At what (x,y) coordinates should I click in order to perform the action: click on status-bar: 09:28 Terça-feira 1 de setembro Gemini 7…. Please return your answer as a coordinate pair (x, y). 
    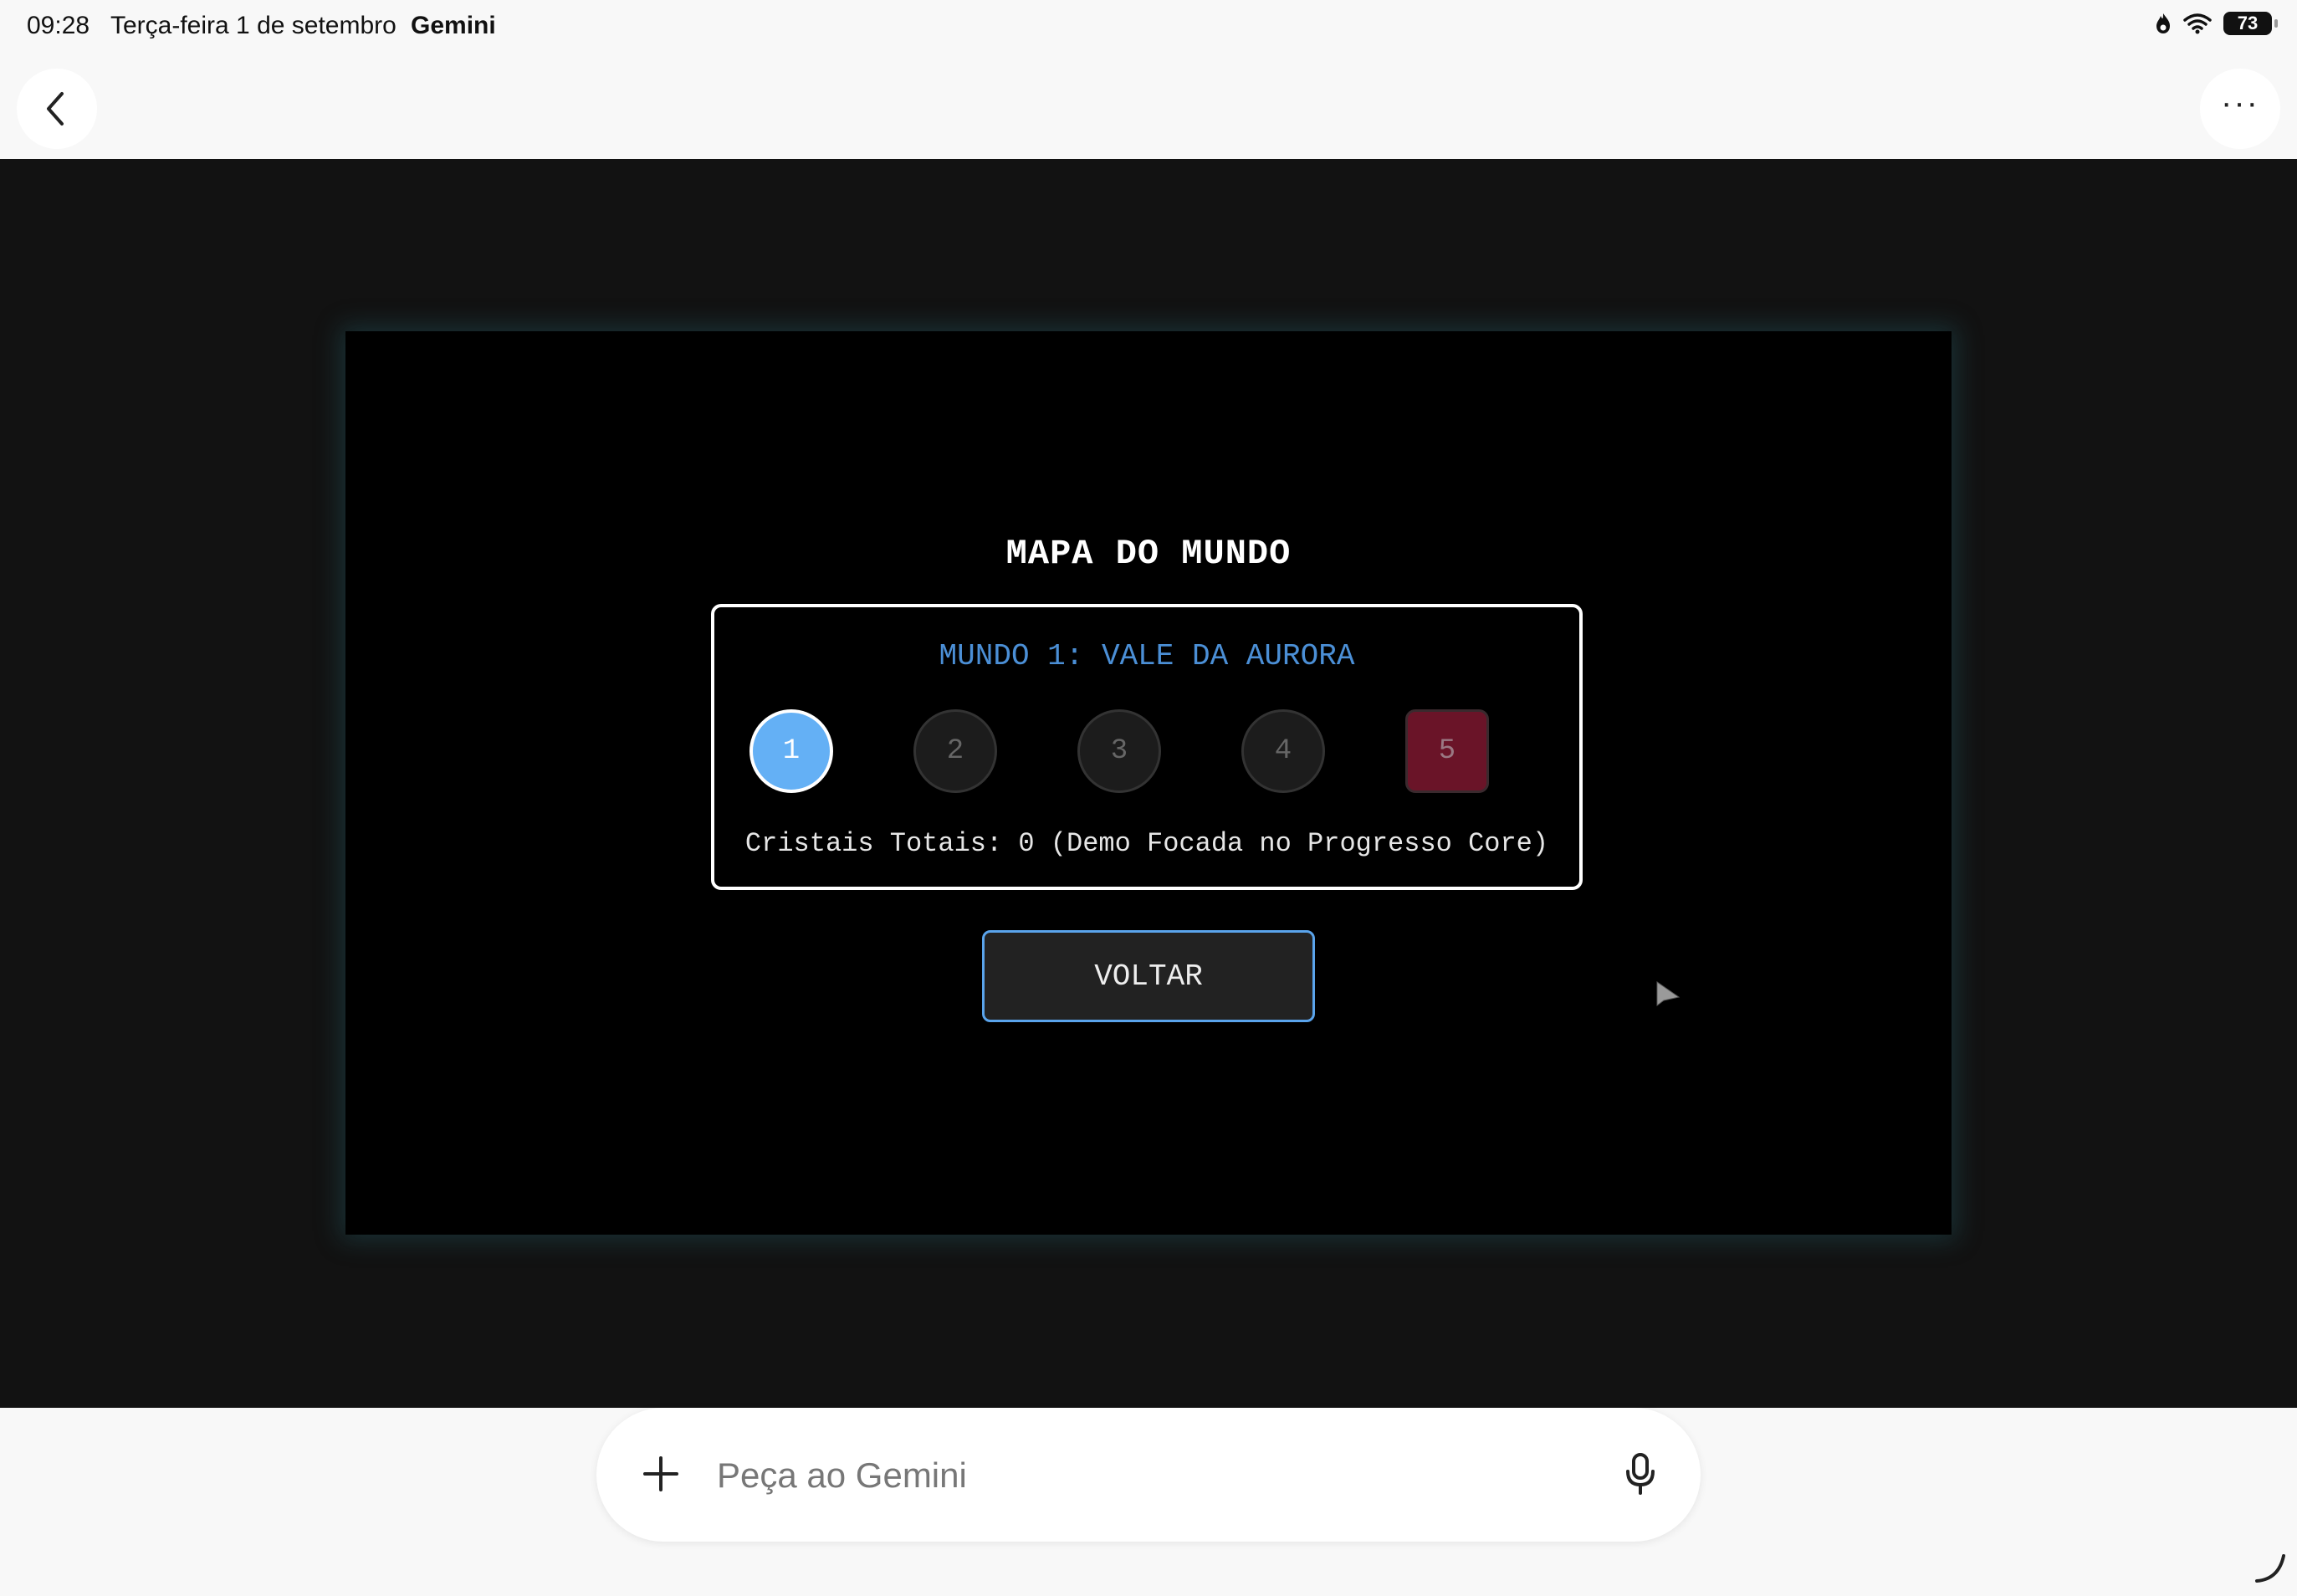
    Looking at the image, I should click on (1148, 27).